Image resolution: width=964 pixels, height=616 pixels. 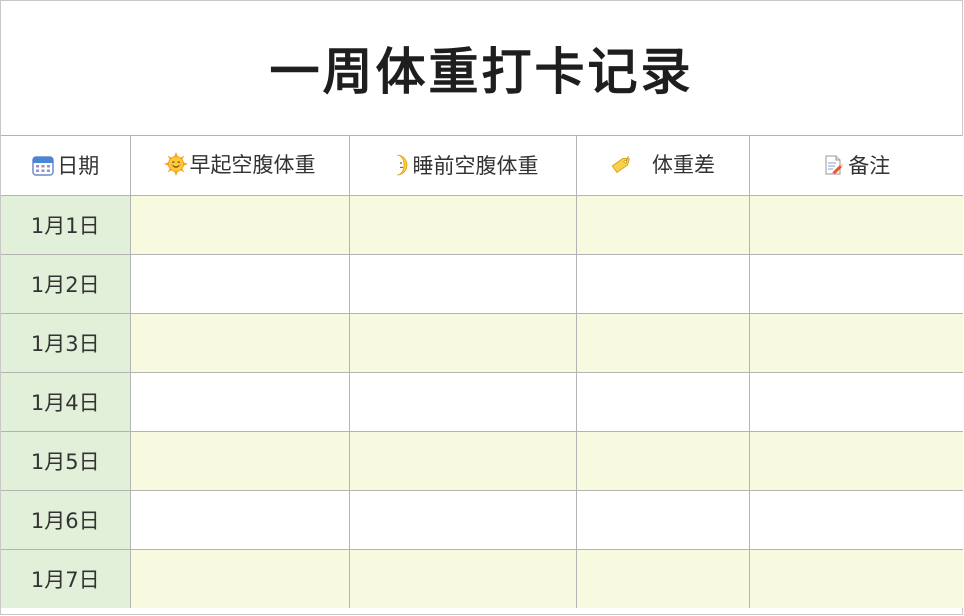 I want to click on date-cell: 1月6日, so click(x=66, y=520).